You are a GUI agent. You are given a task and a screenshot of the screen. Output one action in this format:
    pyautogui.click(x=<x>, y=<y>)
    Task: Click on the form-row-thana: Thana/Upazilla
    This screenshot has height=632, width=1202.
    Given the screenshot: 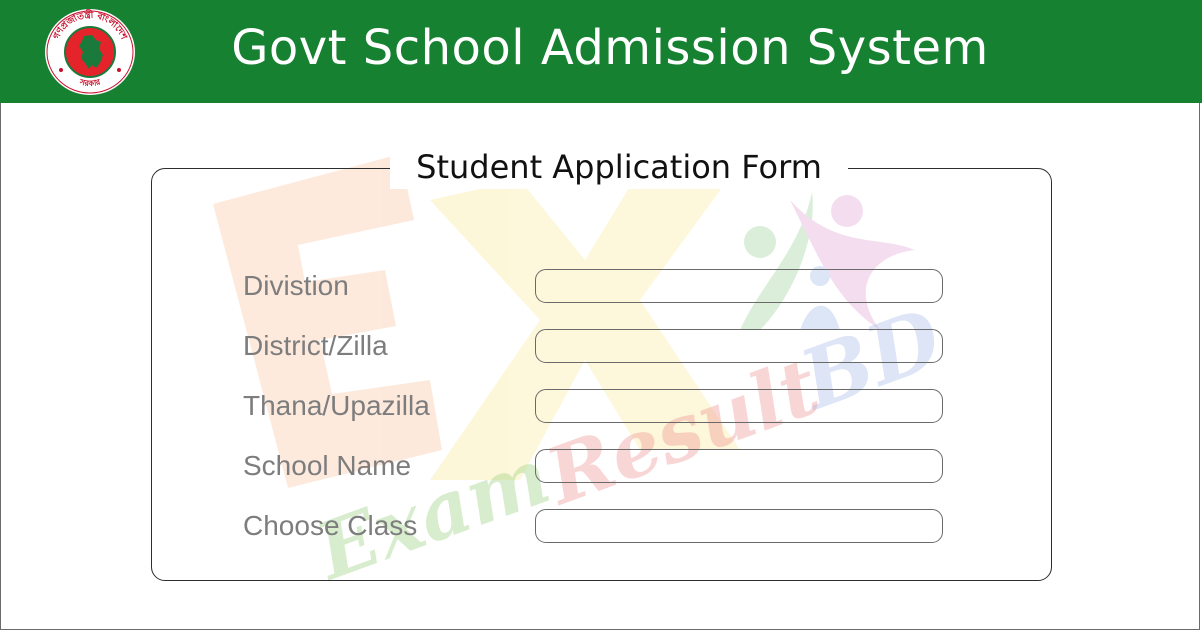 What is the action you would take?
    pyautogui.click(x=594, y=407)
    